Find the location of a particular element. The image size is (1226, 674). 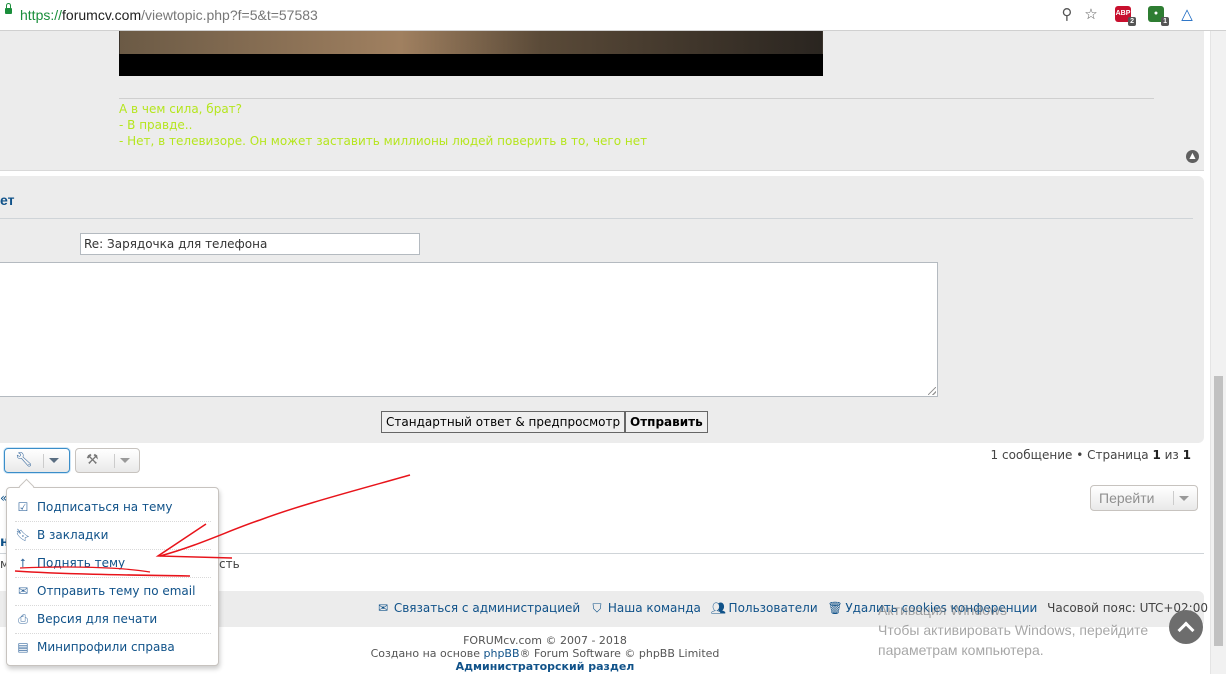

profile-card-icon: ▤ is located at coordinates (23, 647).